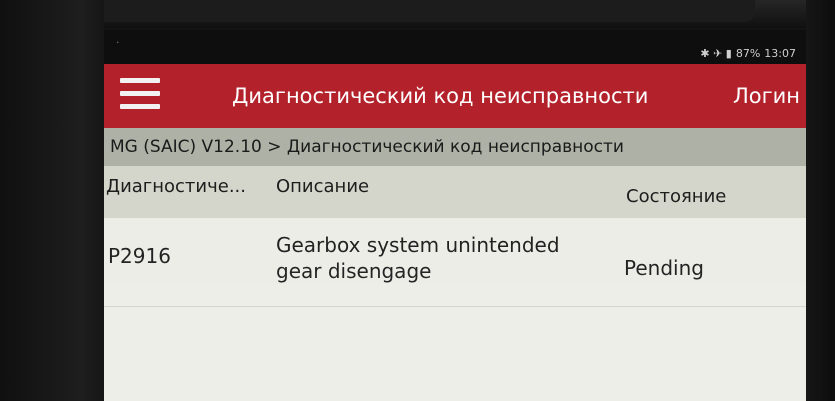 This screenshot has width=835, height=401. What do you see at coordinates (455, 192) in the screenshot?
I see `table-header: Диагностиче... Описание Состояние` at bounding box center [455, 192].